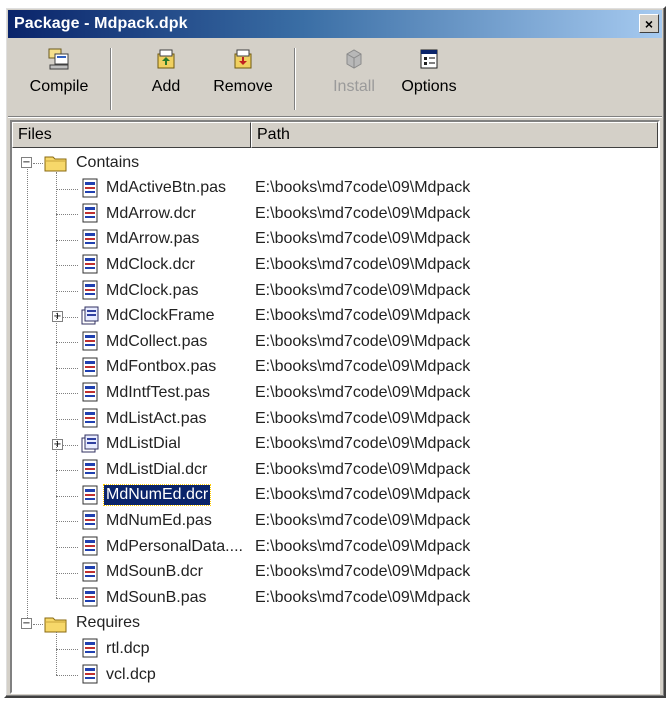 The height and width of the screenshot is (702, 671). Describe the element at coordinates (166, 59) in the screenshot. I see `add-icon` at that location.